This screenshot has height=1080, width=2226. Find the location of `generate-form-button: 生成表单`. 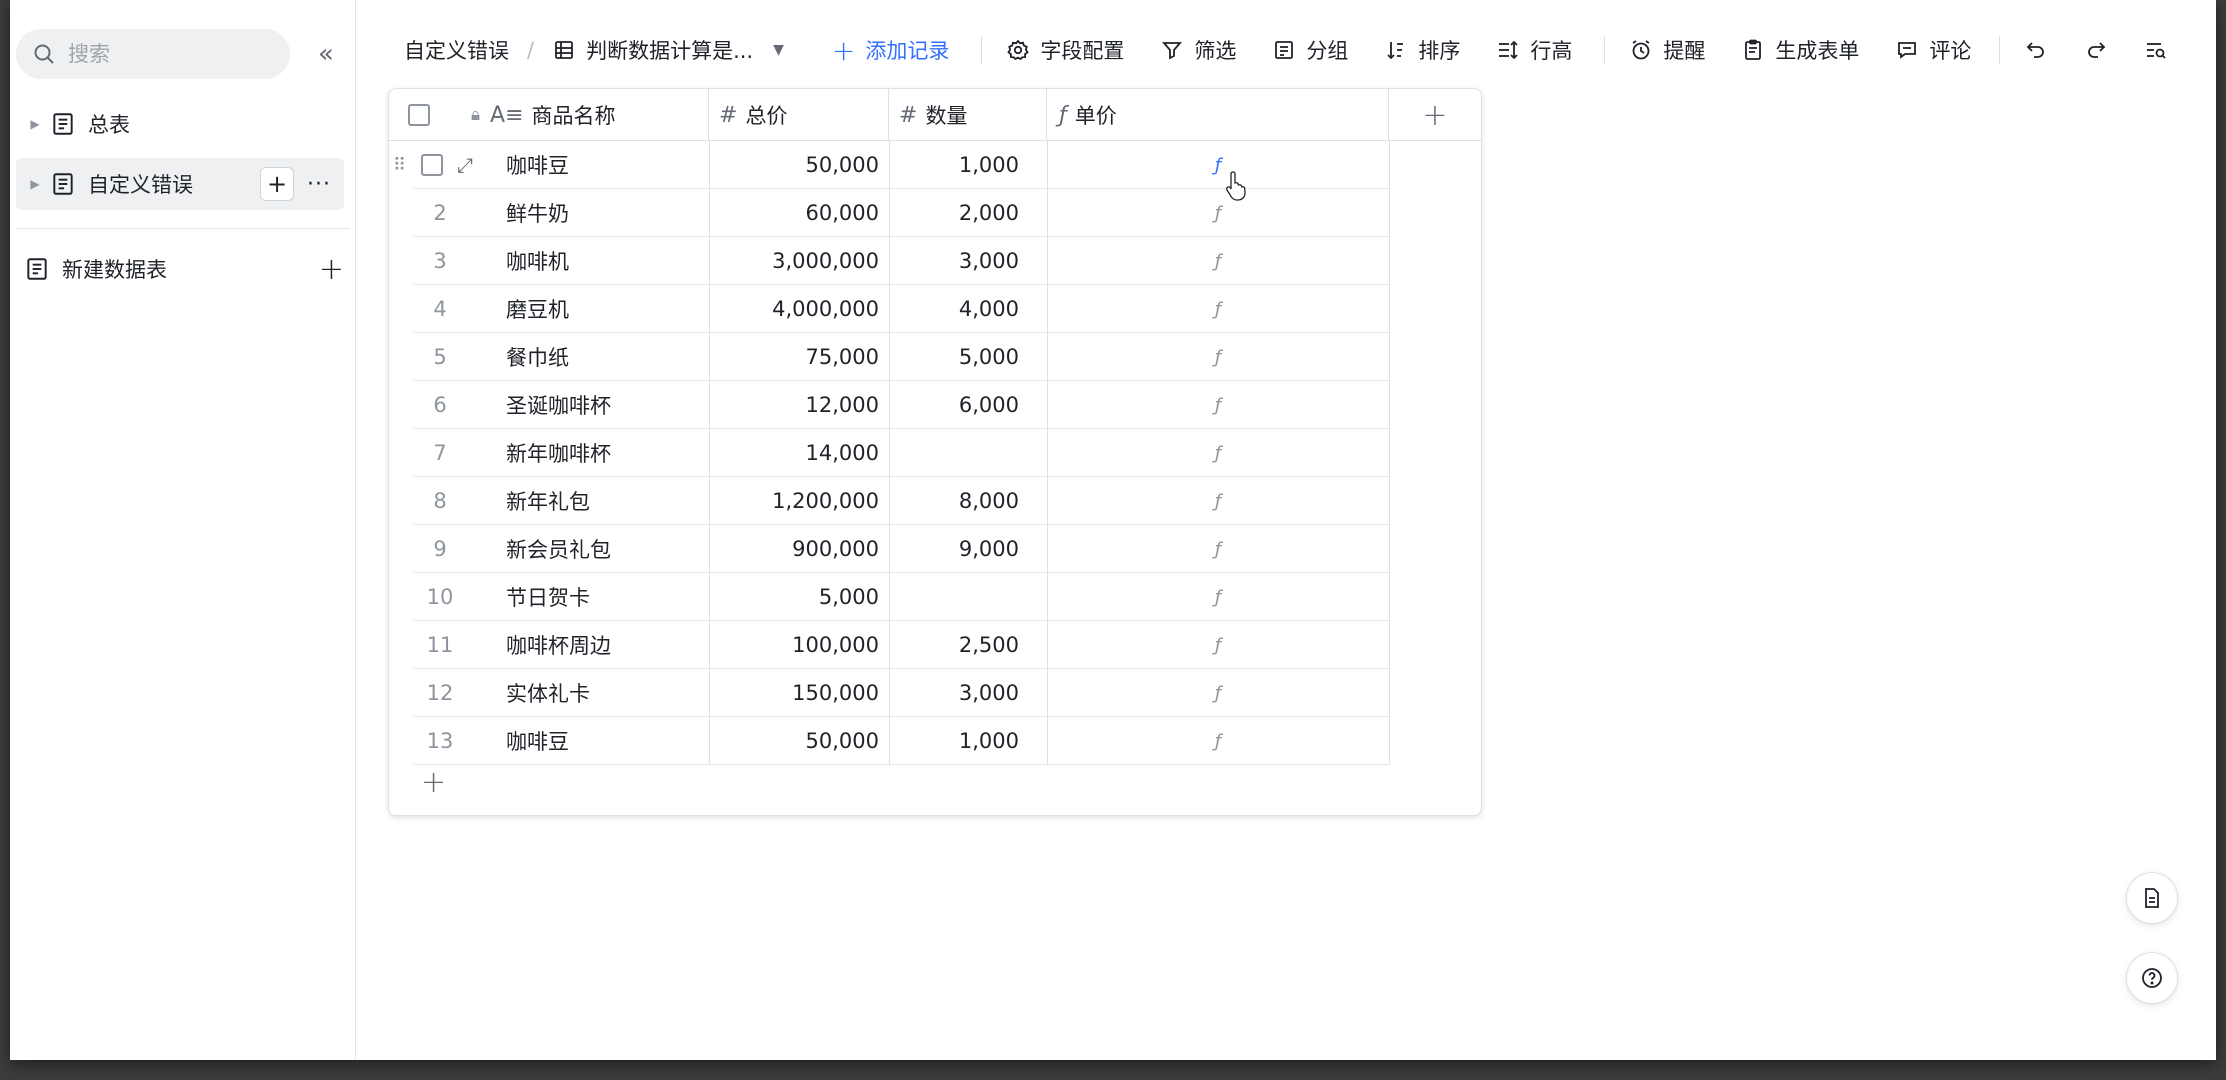

generate-form-button: 生成表单 is located at coordinates (1800, 50).